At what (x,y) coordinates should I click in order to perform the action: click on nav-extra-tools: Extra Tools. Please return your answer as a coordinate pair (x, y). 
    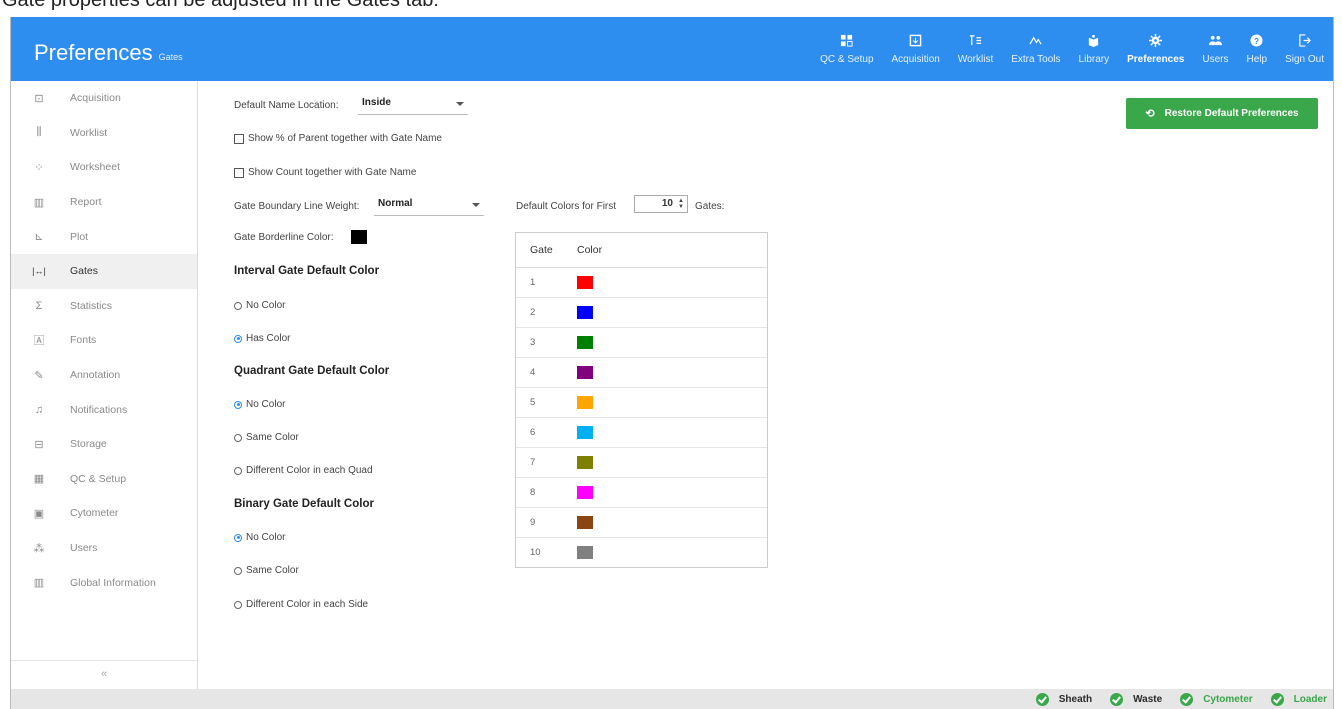
    Looking at the image, I should click on (1035, 49).